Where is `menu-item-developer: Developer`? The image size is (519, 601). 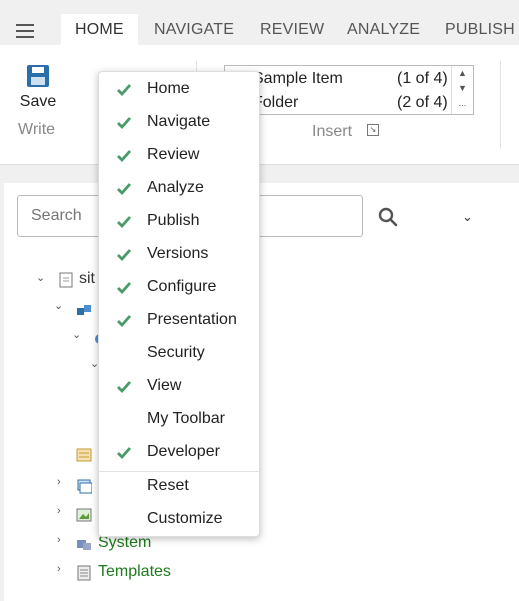
menu-item-developer: Developer is located at coordinates (179, 453).